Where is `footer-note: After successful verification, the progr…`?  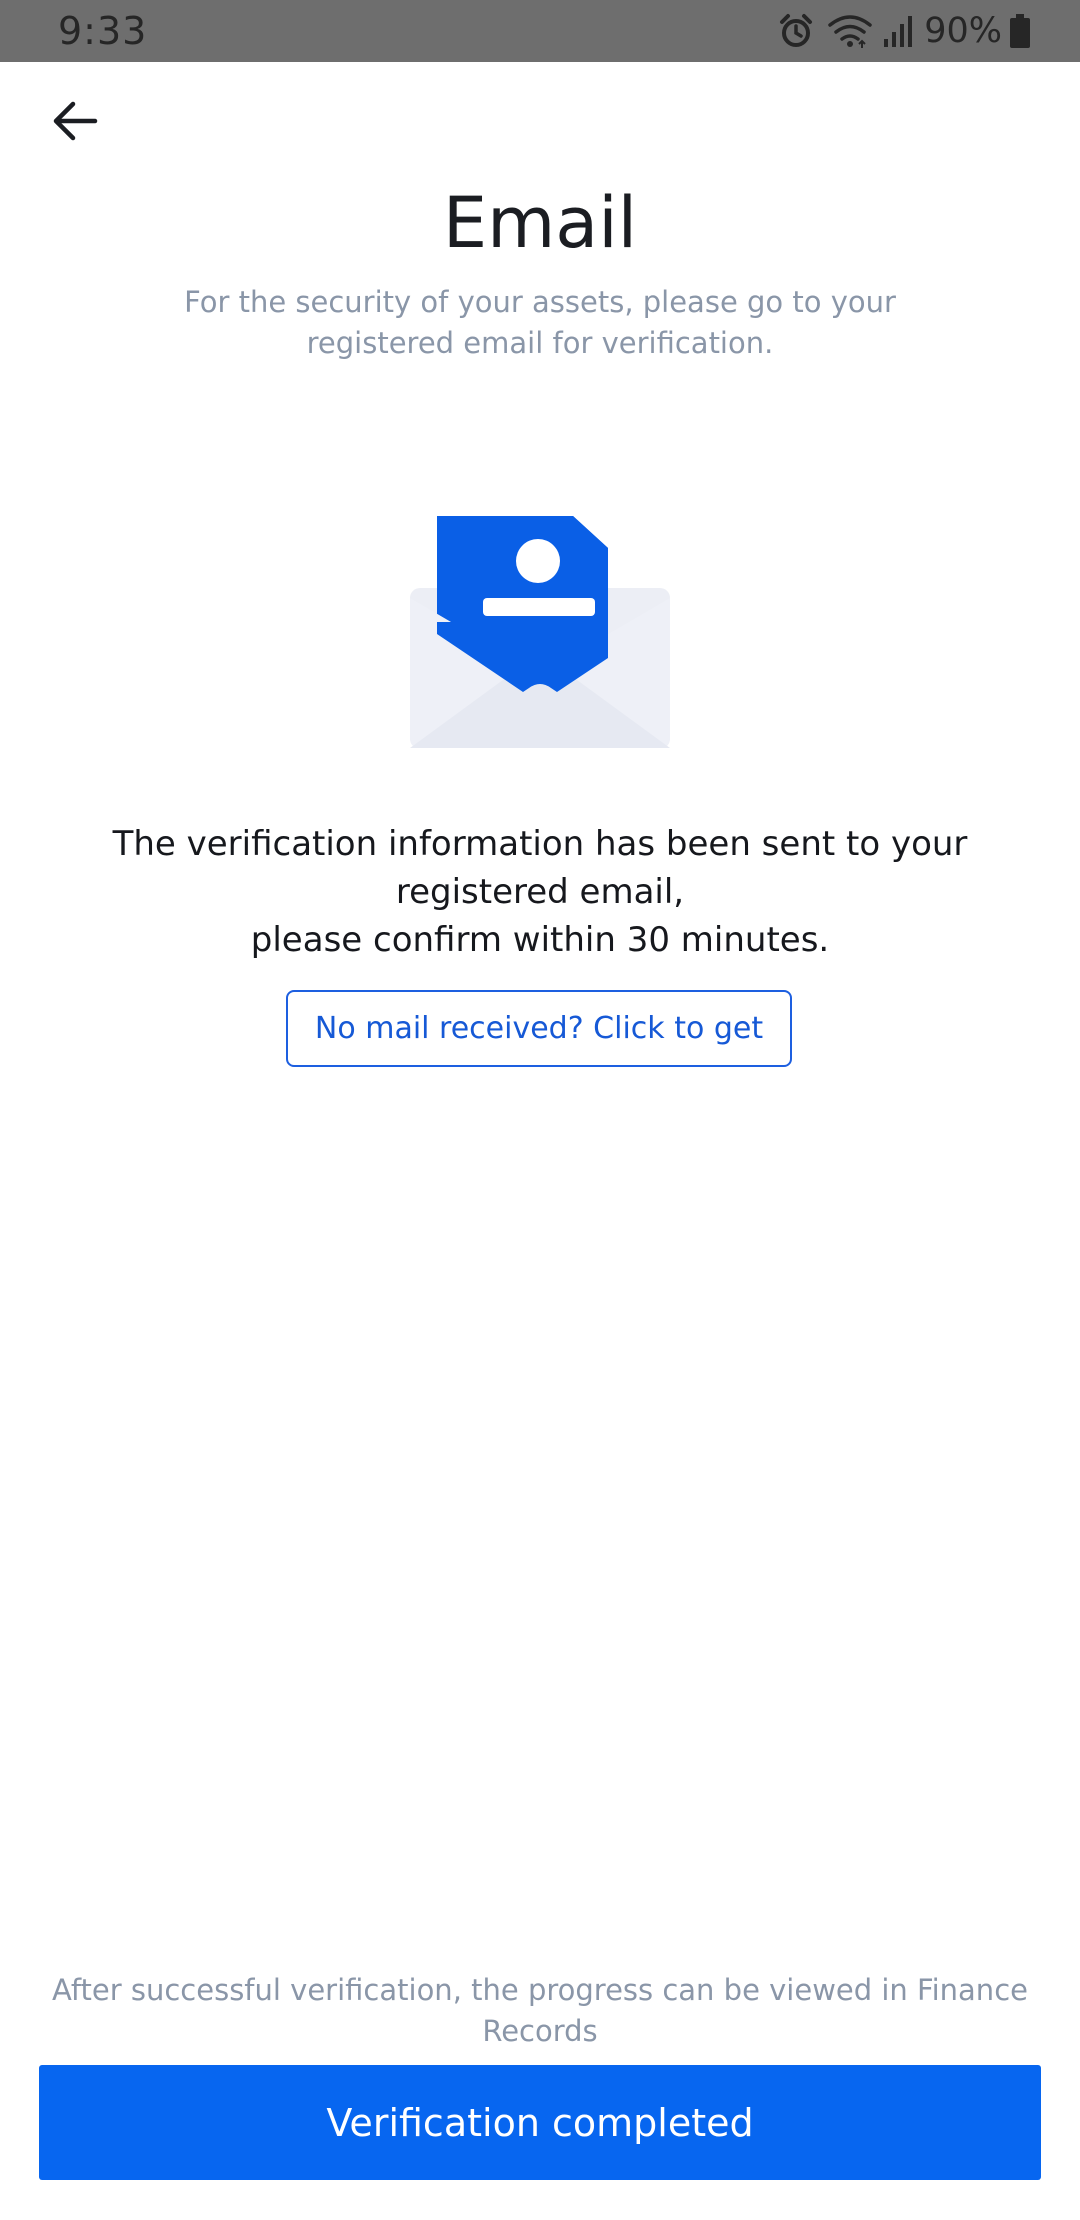
footer-note: After successful verification, the progr… is located at coordinates (540, 2010).